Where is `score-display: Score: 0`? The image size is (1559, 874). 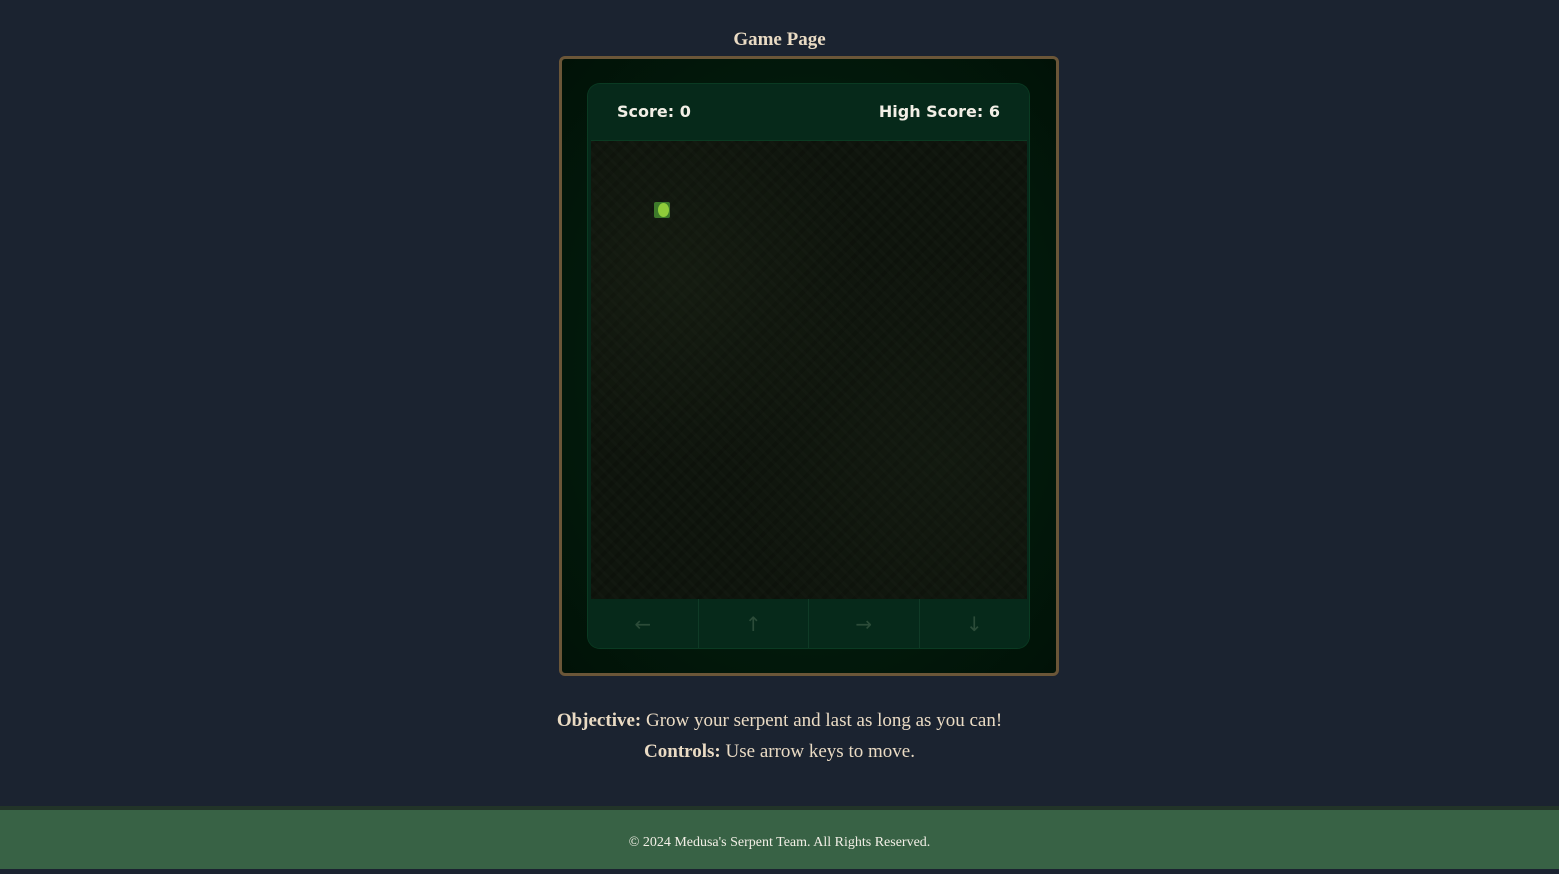
score-display: Score: 0 is located at coordinates (654, 111).